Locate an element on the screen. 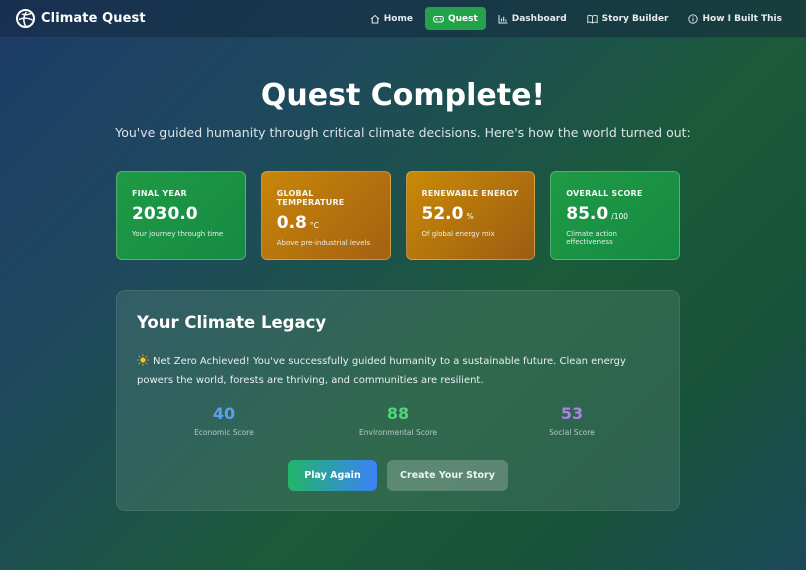 Image resolution: width=806 pixels, height=570 pixels. stat-value-row: 85.0/100 is located at coordinates (615, 214).